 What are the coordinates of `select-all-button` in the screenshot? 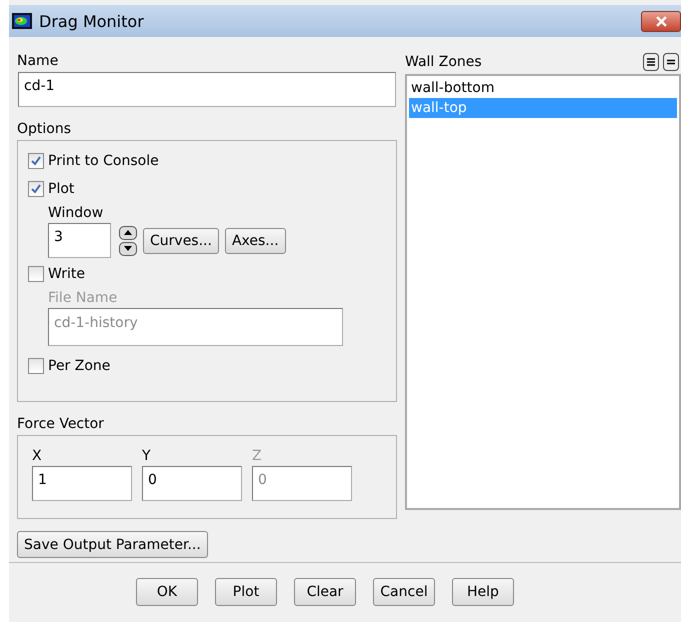 It's located at (651, 62).